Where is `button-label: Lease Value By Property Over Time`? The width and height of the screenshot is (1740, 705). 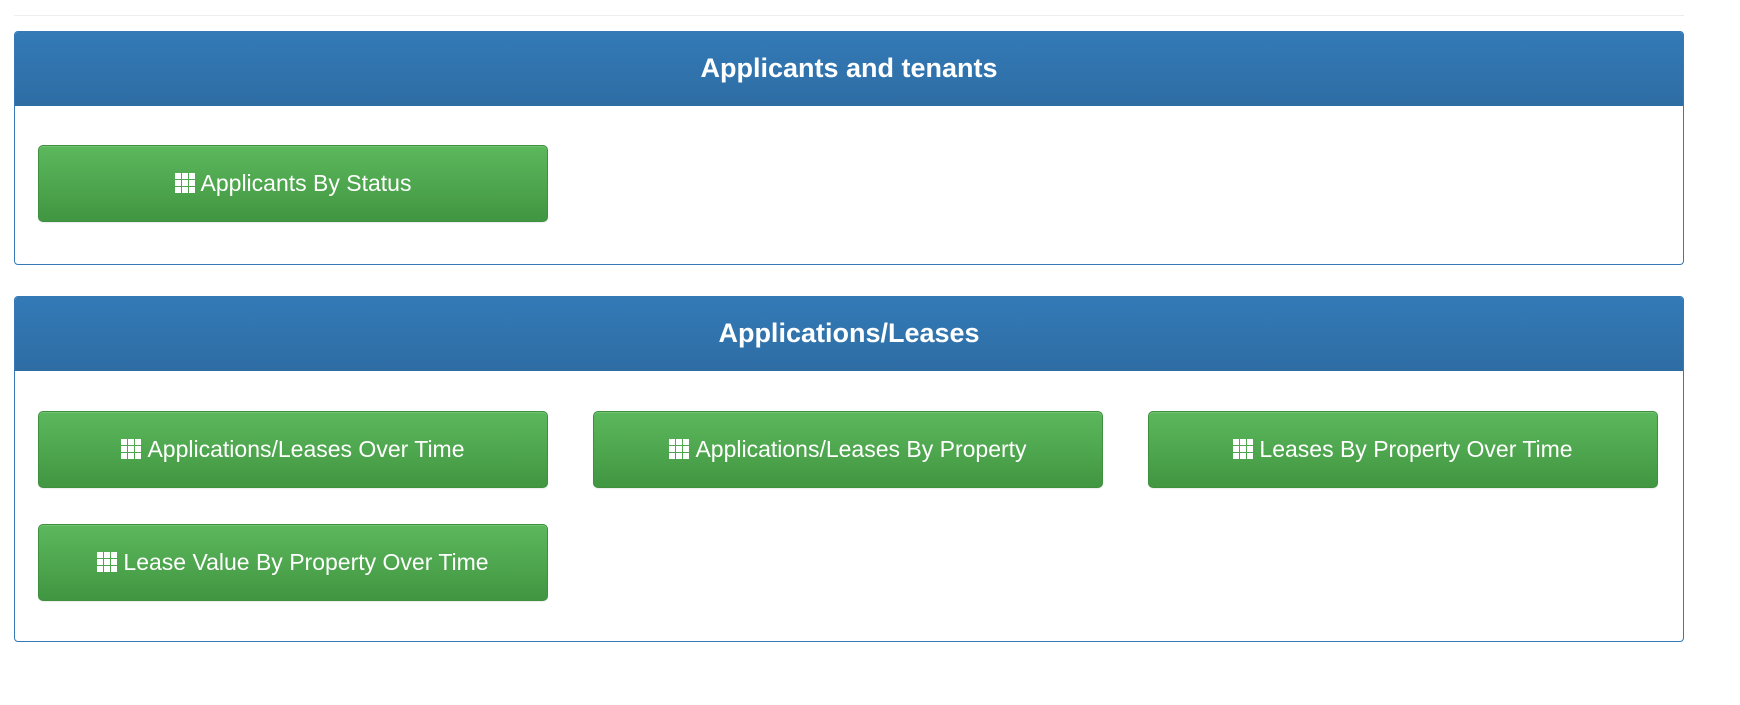 button-label: Lease Value By Property Over Time is located at coordinates (306, 562).